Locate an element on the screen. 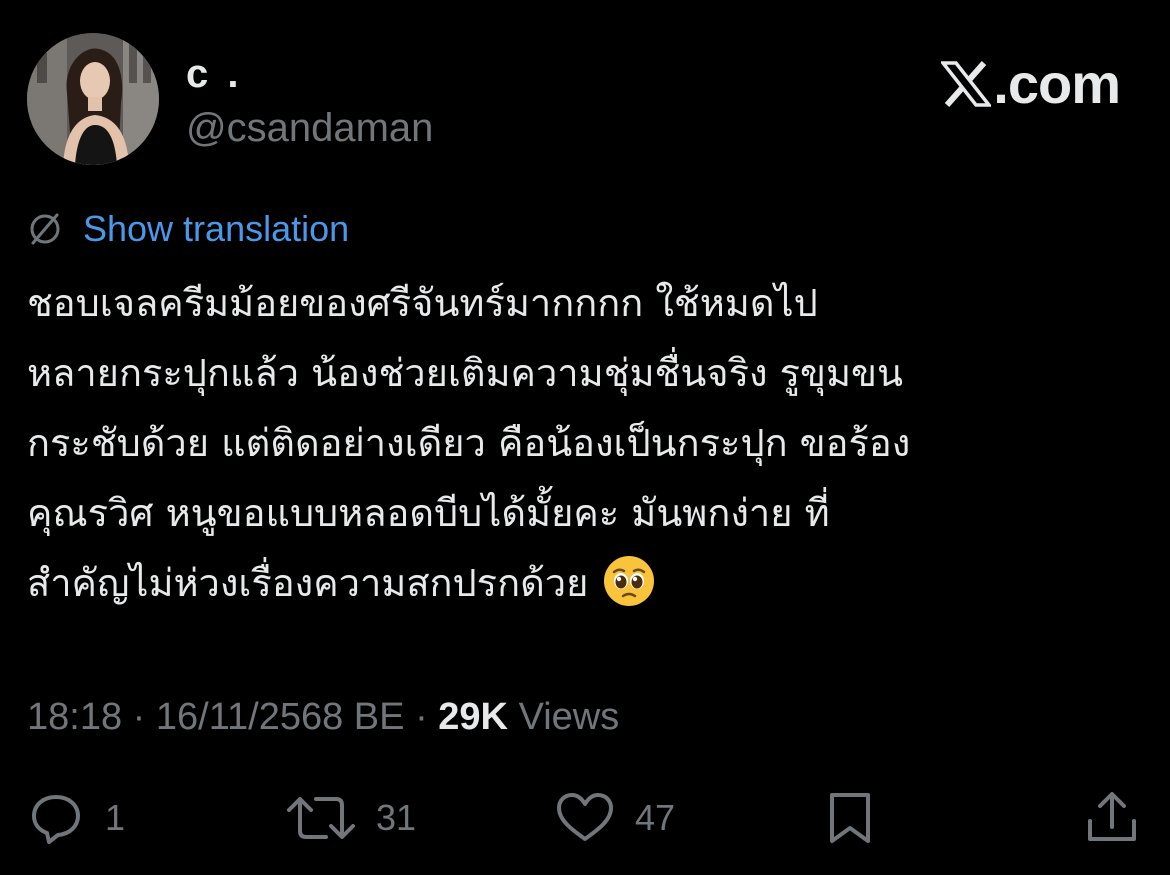  share-icon is located at coordinates (1112, 816).